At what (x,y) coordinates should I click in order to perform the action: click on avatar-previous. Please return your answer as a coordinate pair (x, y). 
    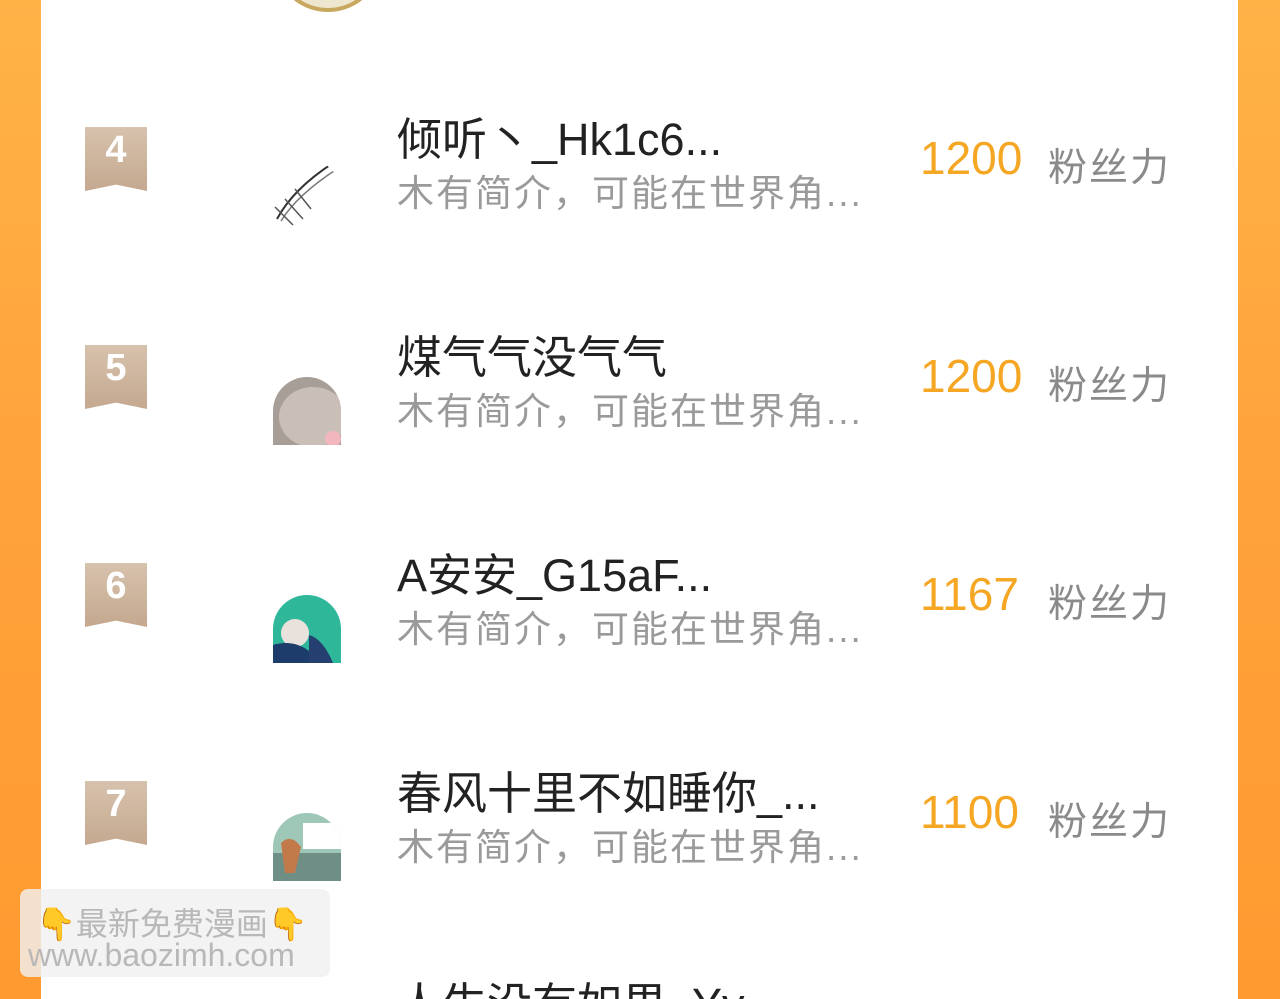
    Looking at the image, I should click on (328, 6).